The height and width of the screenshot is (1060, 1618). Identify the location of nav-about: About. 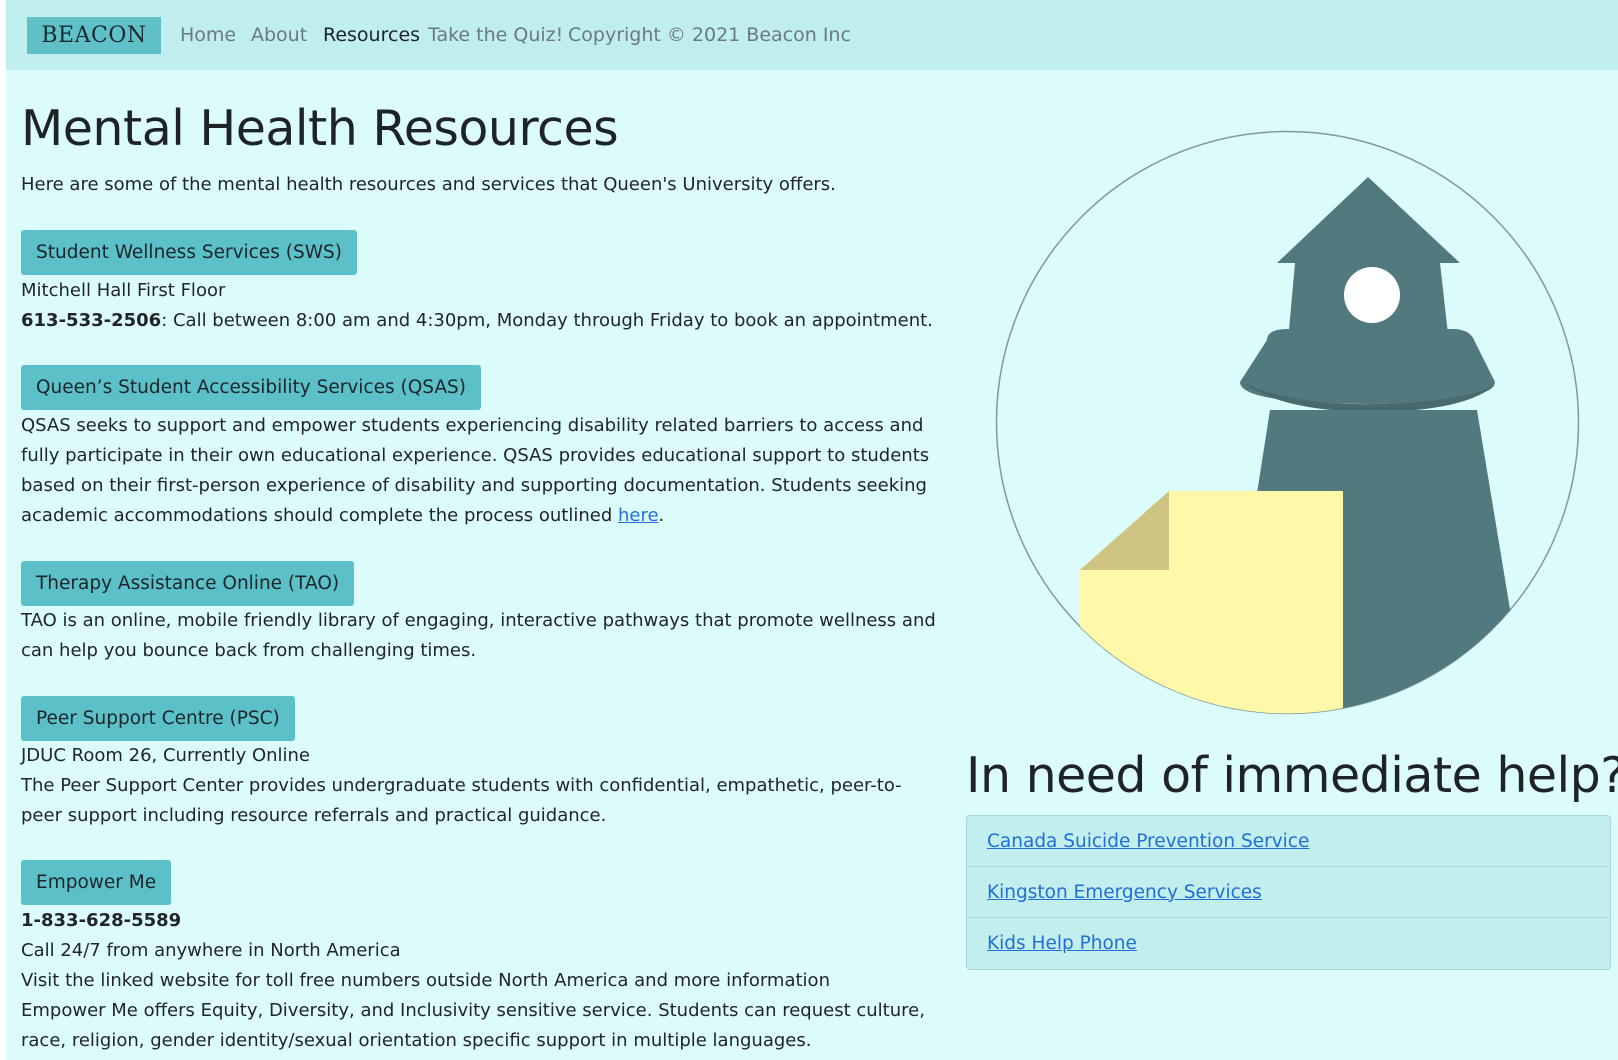
(279, 35).